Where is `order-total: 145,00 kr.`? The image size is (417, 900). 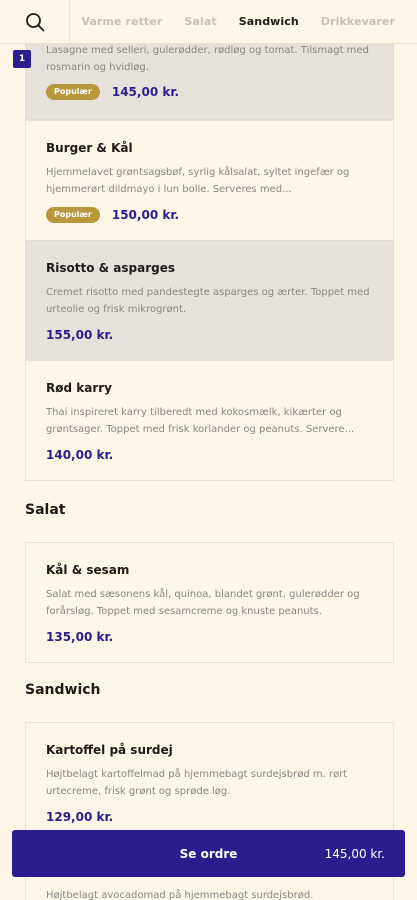
order-total: 145,00 kr. is located at coordinates (354, 853).